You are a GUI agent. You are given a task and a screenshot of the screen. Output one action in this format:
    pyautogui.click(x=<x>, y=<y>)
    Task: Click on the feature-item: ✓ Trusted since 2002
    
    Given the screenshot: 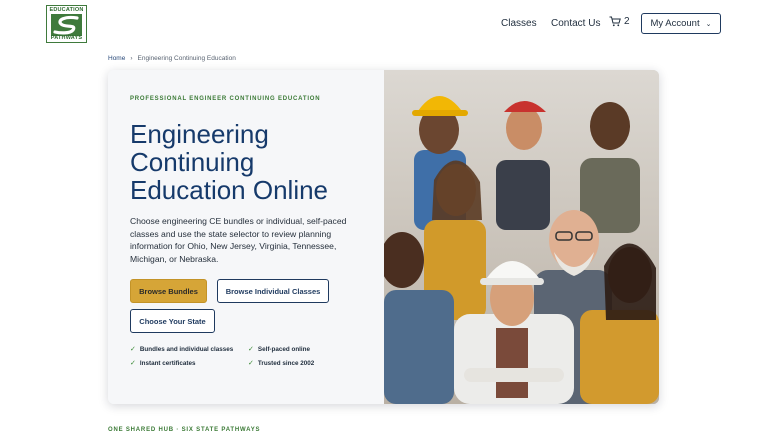 What is the action you would take?
    pyautogui.click(x=281, y=363)
    